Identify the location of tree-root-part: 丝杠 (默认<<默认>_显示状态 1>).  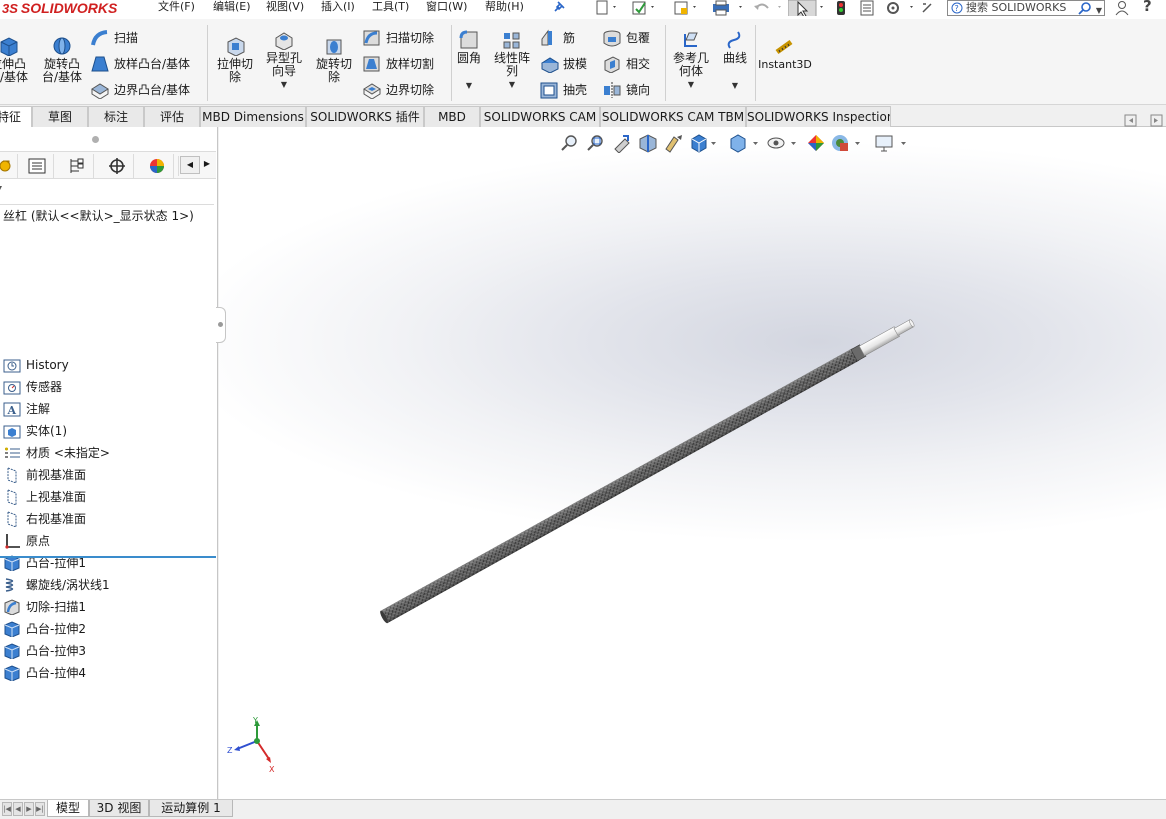
(98, 216).